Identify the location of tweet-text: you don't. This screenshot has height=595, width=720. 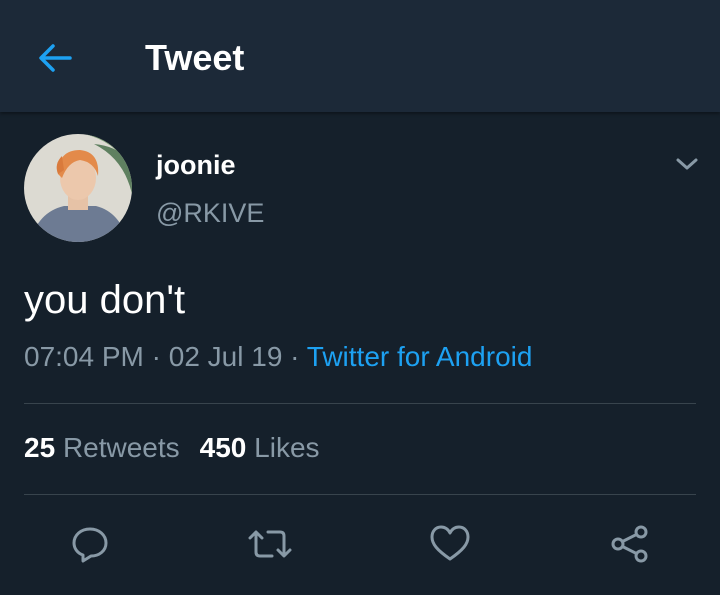
(105, 300).